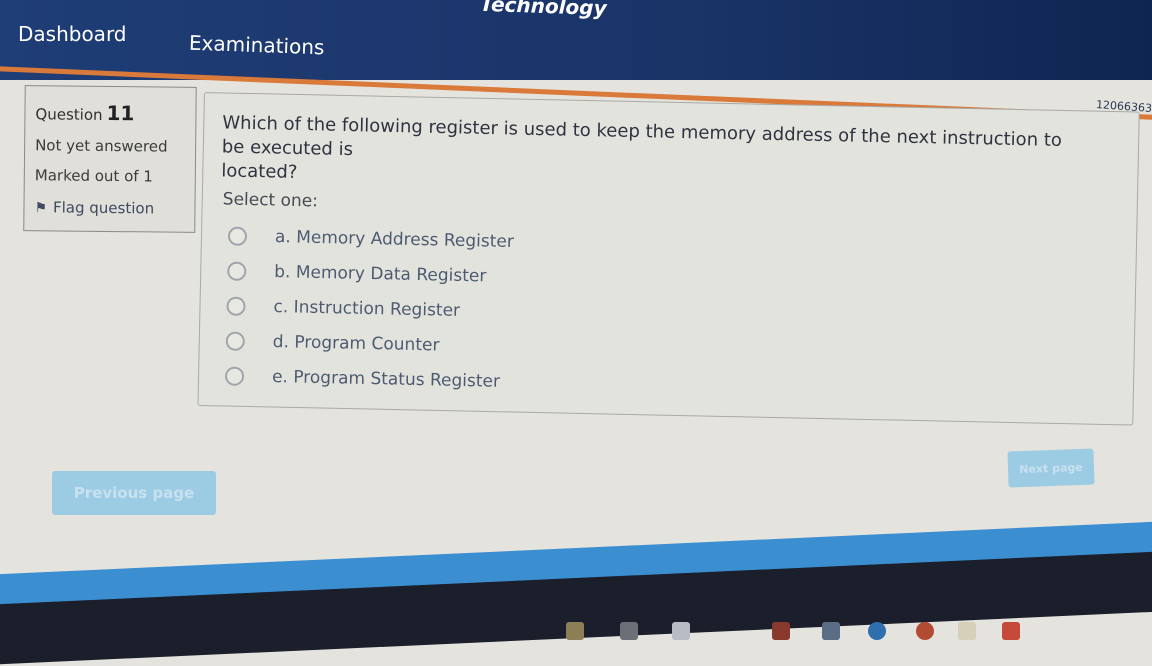  What do you see at coordinates (1051, 468) in the screenshot?
I see `next-page-button: Next page` at bounding box center [1051, 468].